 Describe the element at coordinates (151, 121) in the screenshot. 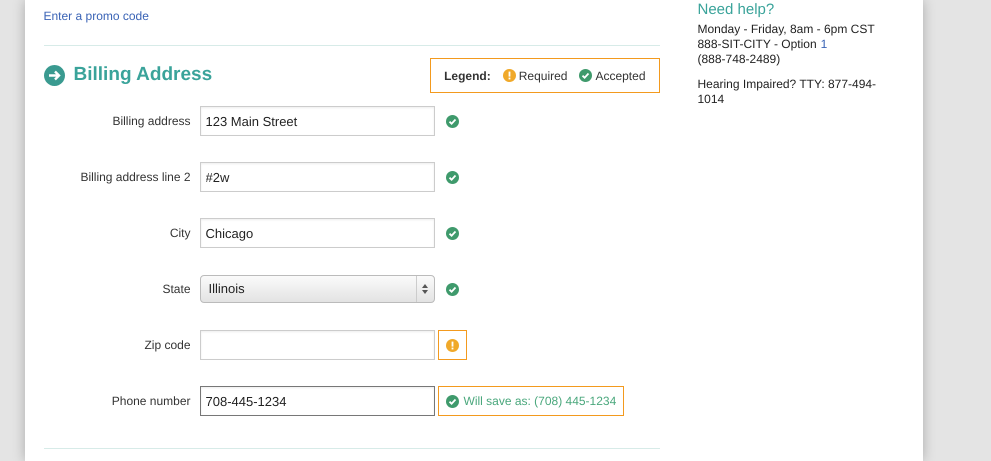

I see `field-label: Billing address` at that location.